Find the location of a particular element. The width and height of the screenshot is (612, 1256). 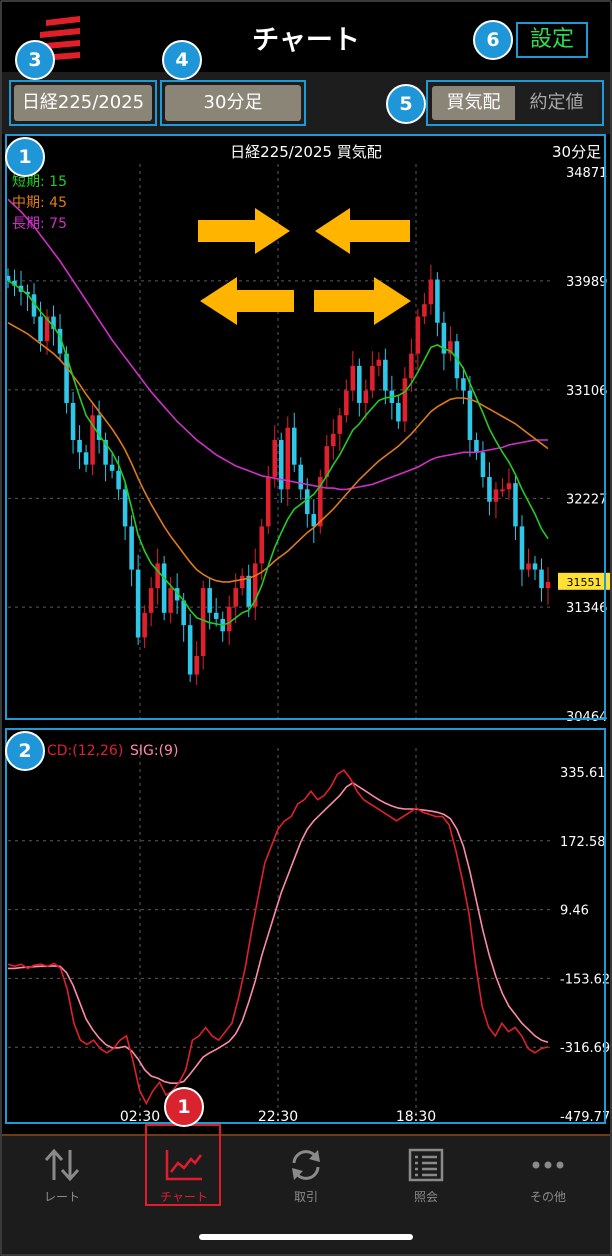

interval-selector-frame: 30分足 is located at coordinates (233, 103).